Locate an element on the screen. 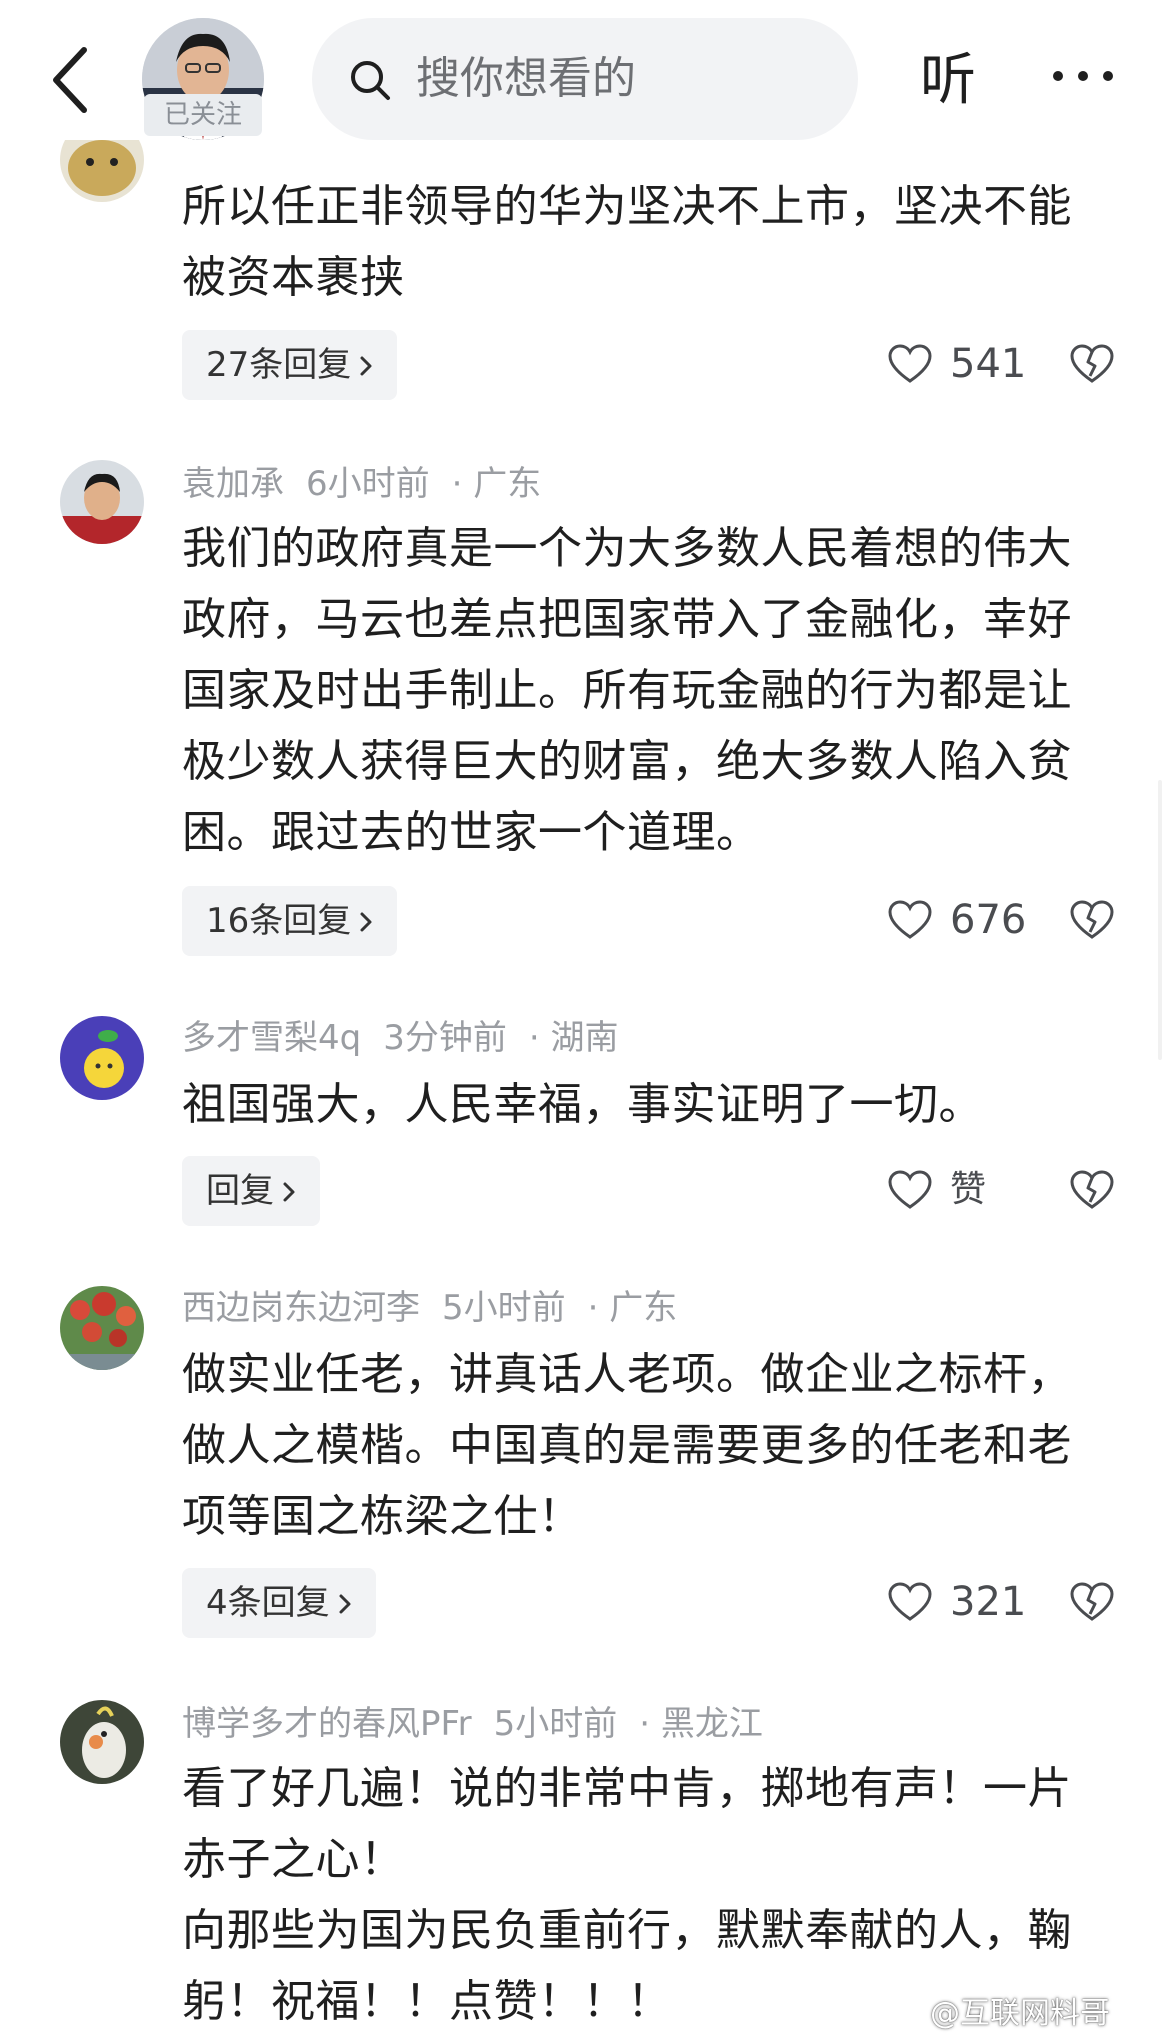 The height and width of the screenshot is (2037, 1170). reply-count-label: 27条回复 is located at coordinates (279, 365).